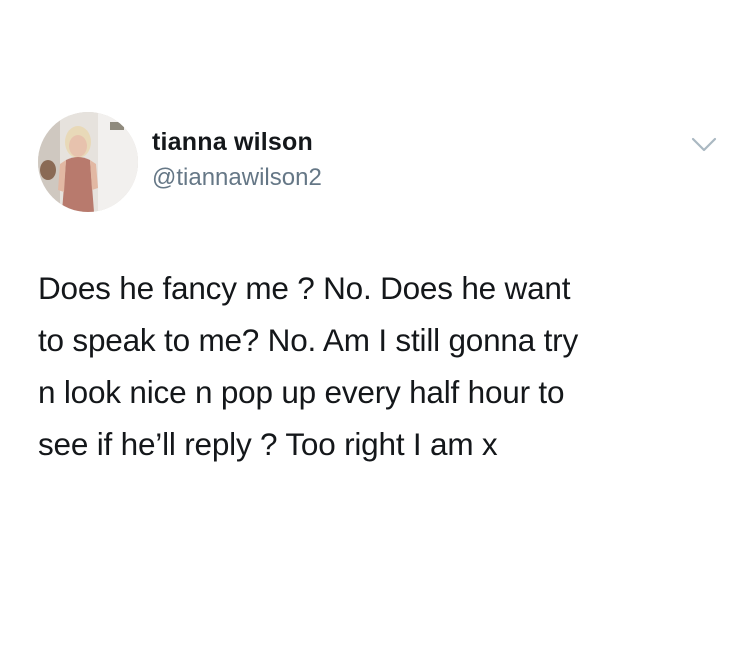 This screenshot has width=750, height=651. I want to click on profile-photo-icon, so click(88, 162).